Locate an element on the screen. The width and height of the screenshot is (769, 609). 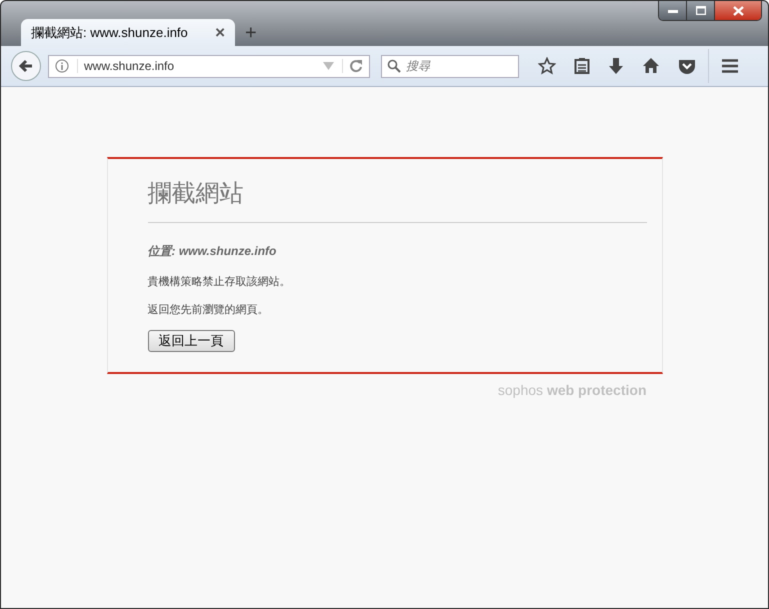
browser-tab: 攔截網站: www.shunze.info × is located at coordinates (128, 32).